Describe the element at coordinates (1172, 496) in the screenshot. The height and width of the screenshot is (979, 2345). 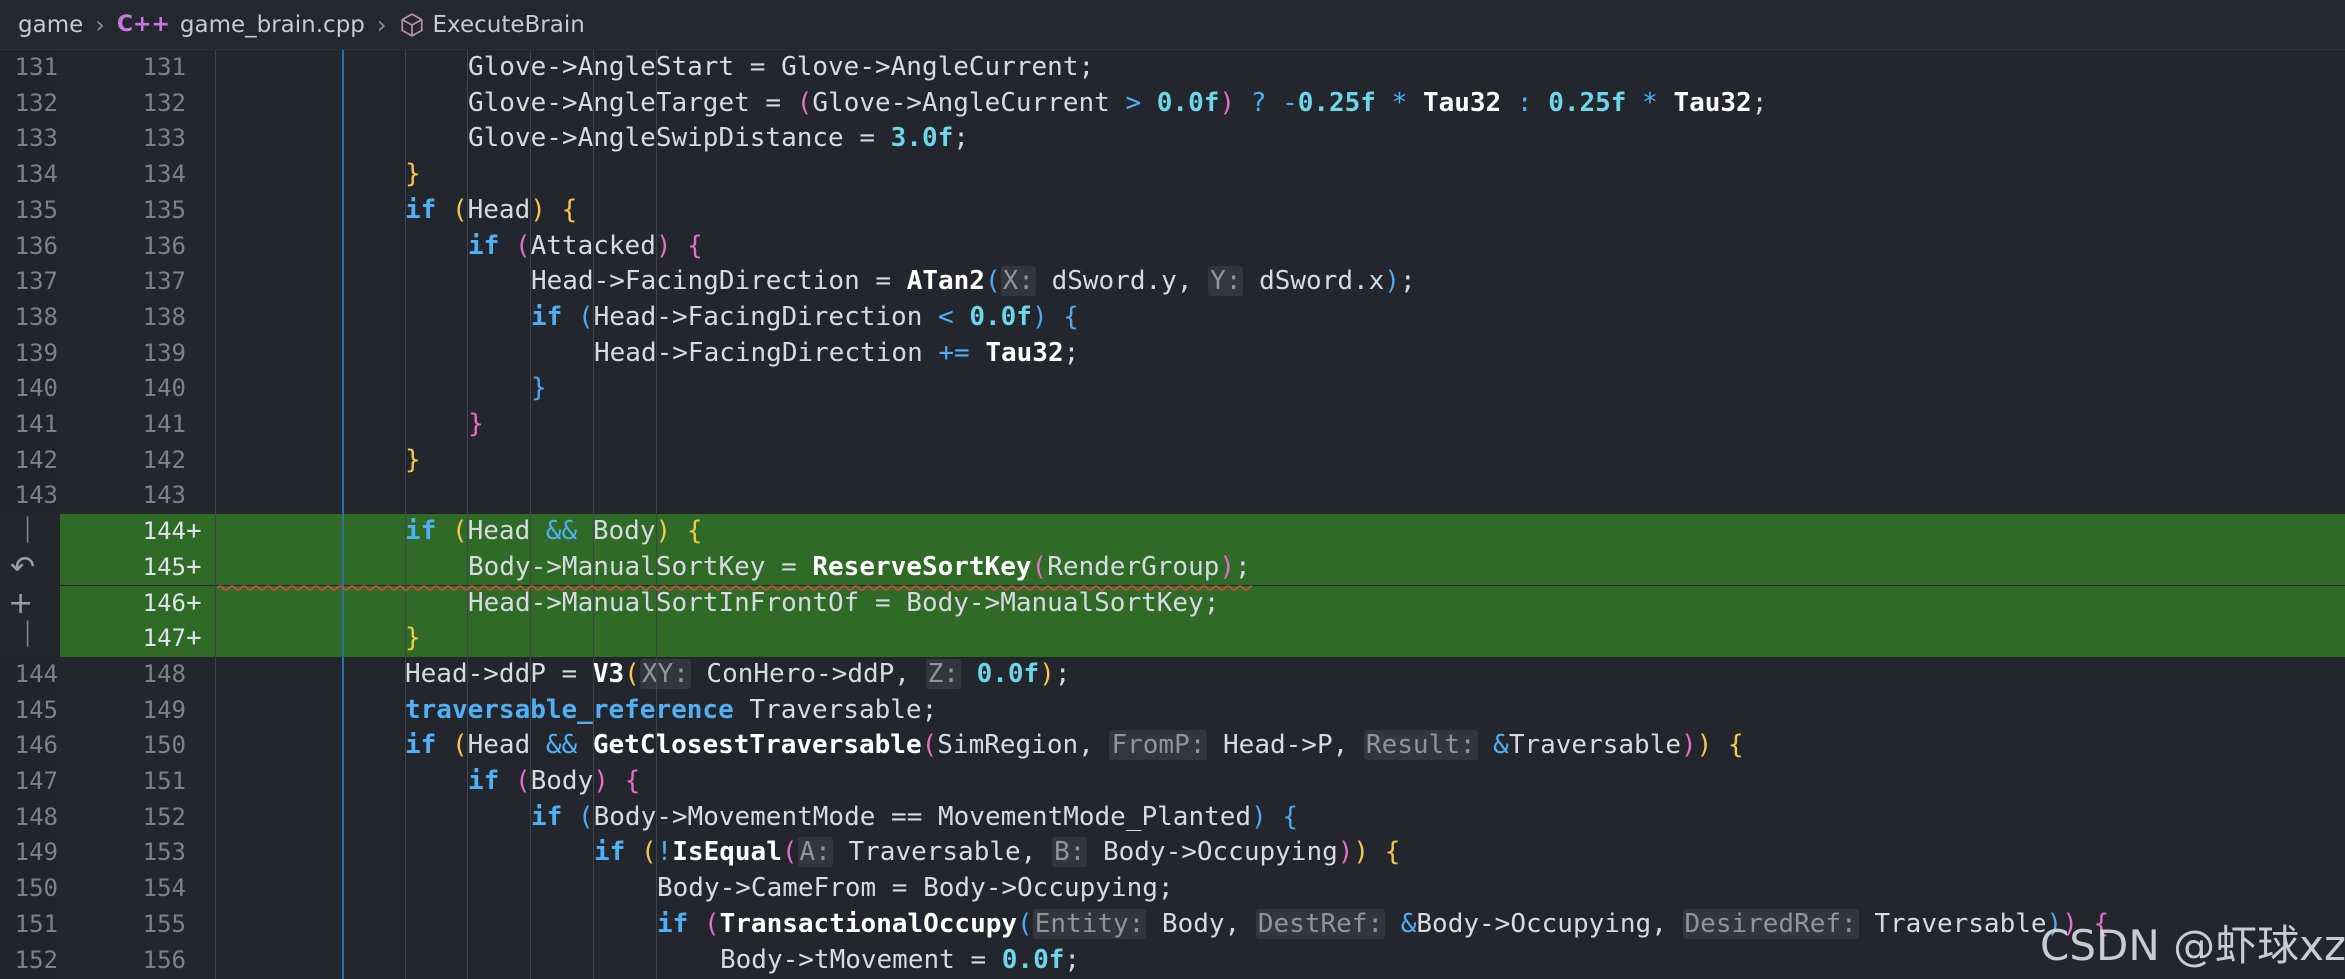
I see `code-line: 143 143` at that location.